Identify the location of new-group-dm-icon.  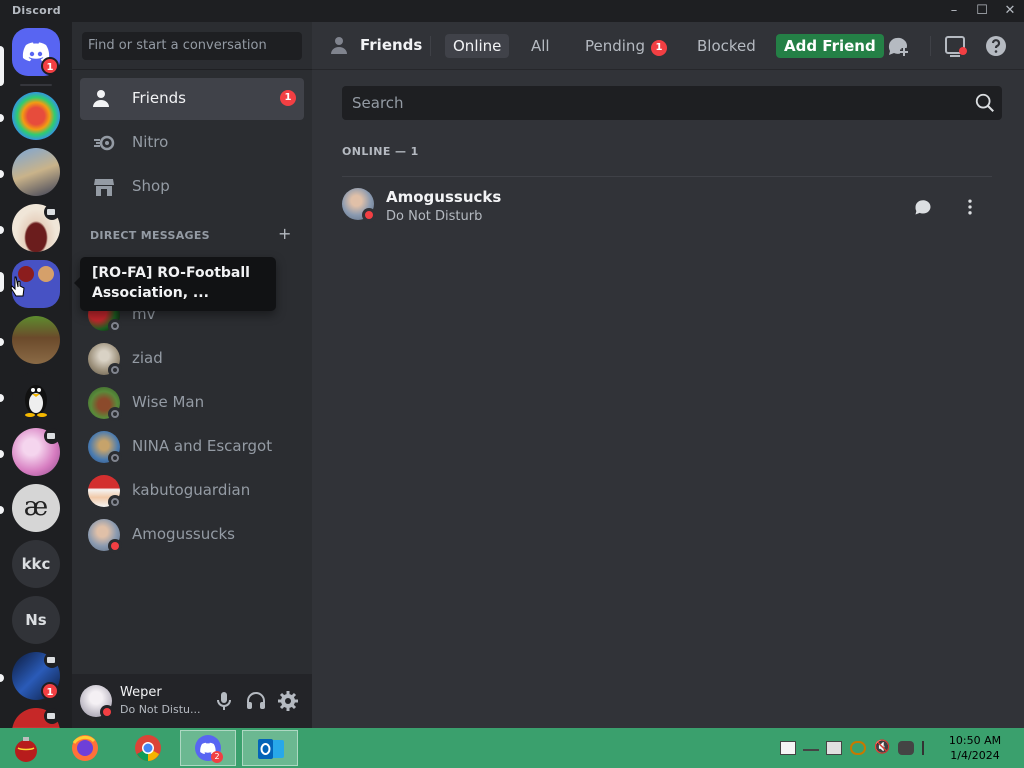
(898, 46).